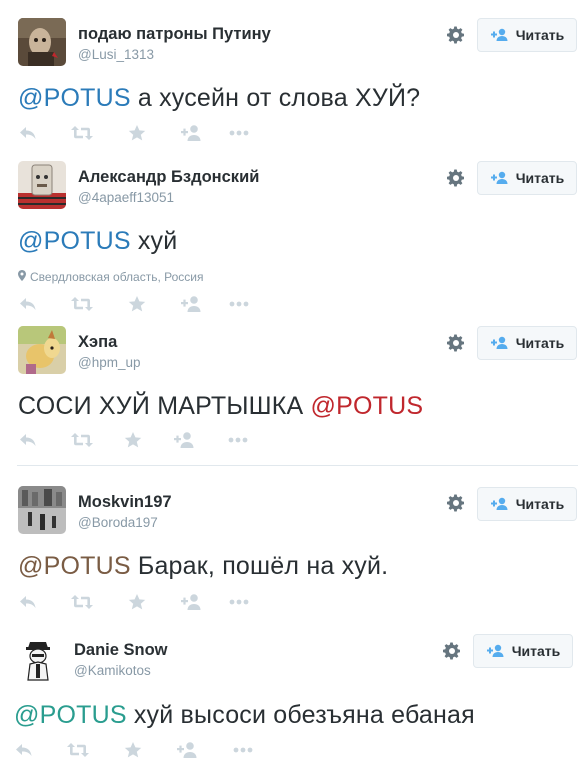 The image size is (588, 772). I want to click on location-pin-icon, so click(22, 277).